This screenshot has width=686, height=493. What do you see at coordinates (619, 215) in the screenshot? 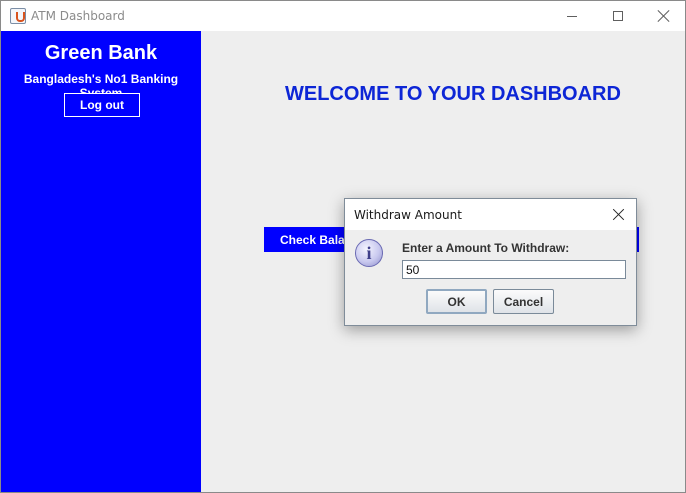
I see `dialog-close-icon` at bounding box center [619, 215].